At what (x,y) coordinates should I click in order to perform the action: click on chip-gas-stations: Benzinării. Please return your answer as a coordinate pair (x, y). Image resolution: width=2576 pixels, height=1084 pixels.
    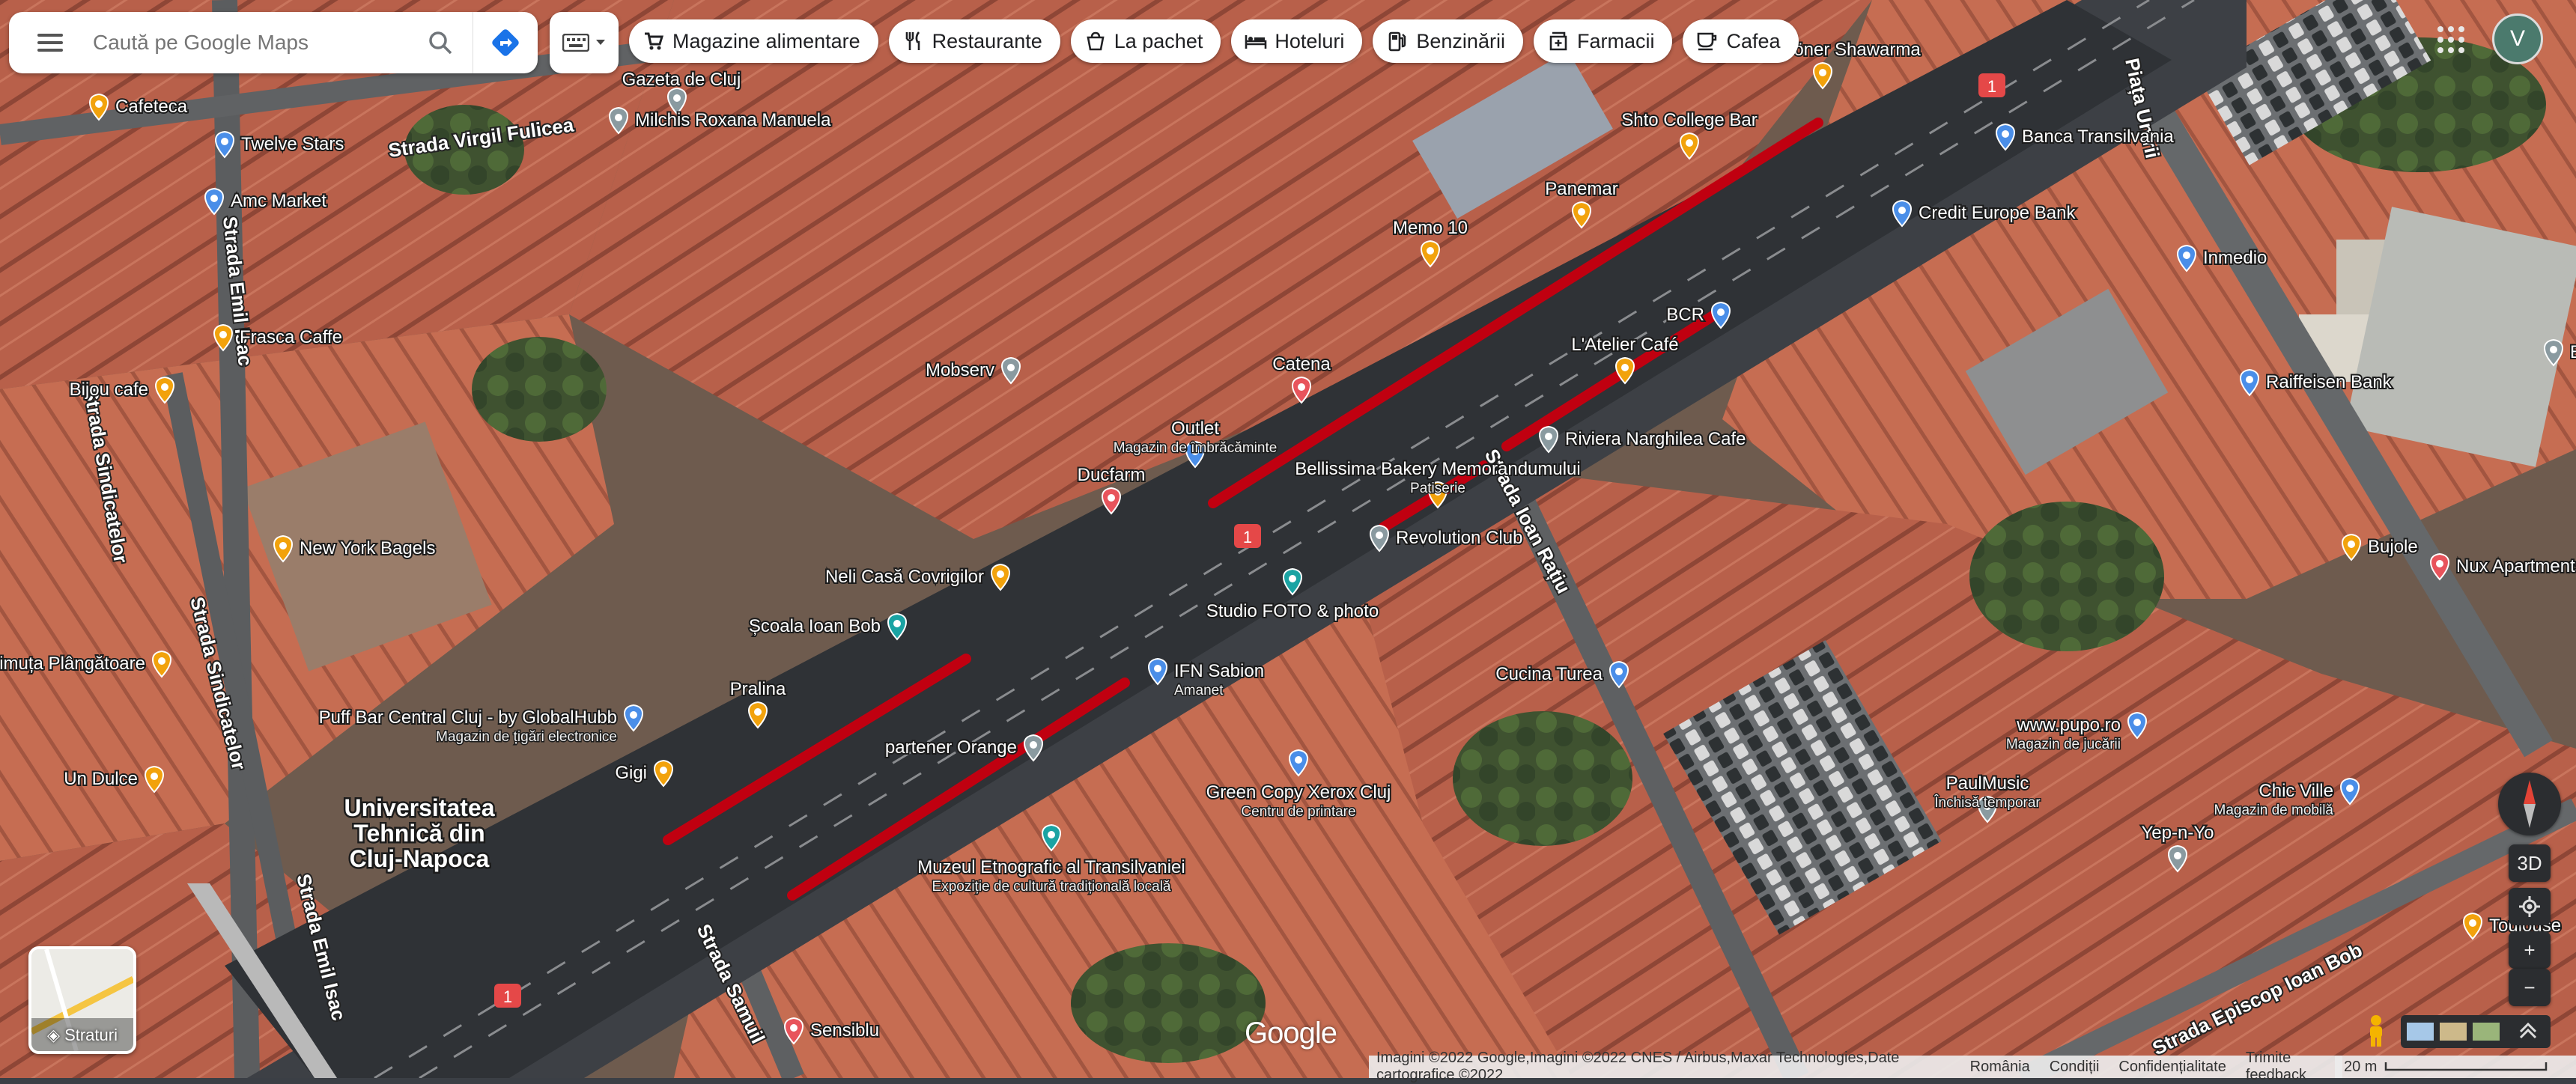
    Looking at the image, I should click on (1448, 41).